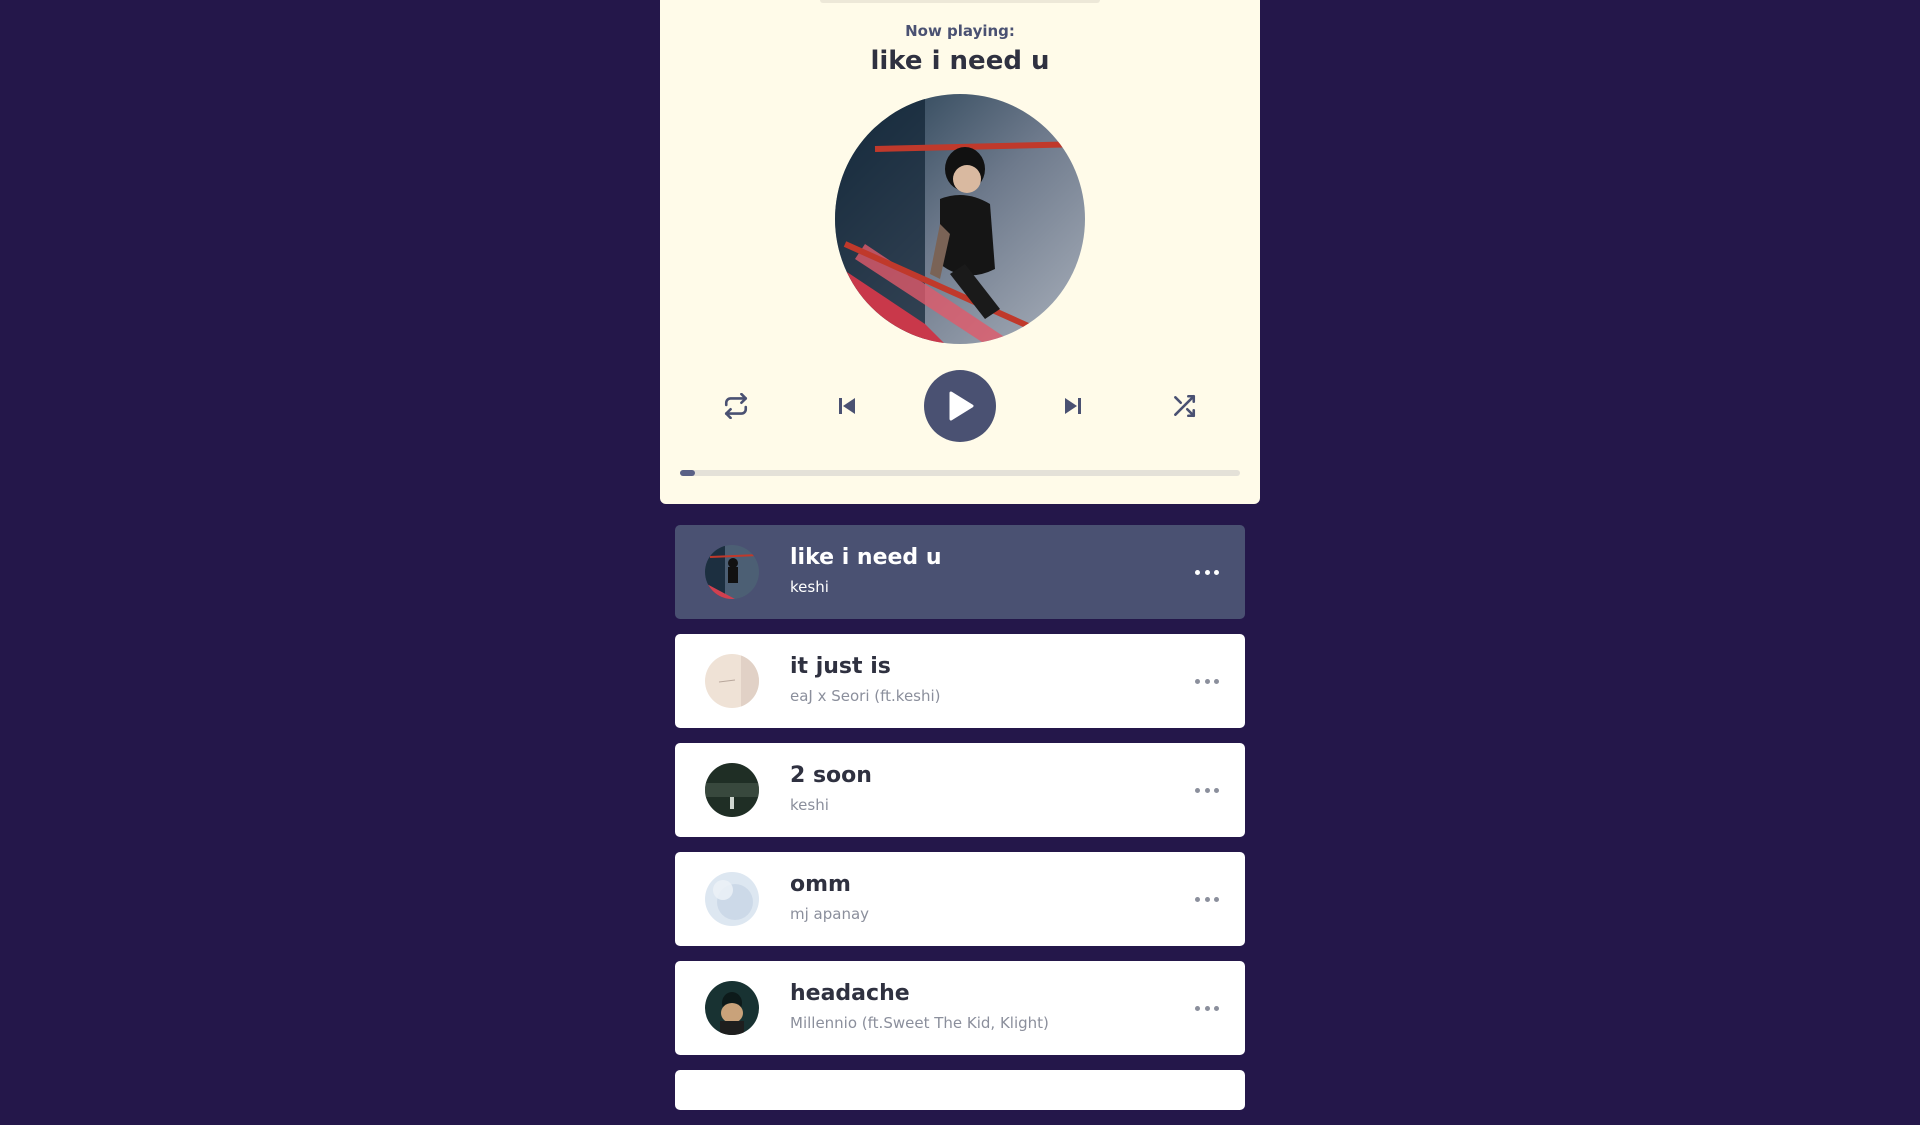  Describe the element at coordinates (820, 884) in the screenshot. I see `track-title: omm` at that location.